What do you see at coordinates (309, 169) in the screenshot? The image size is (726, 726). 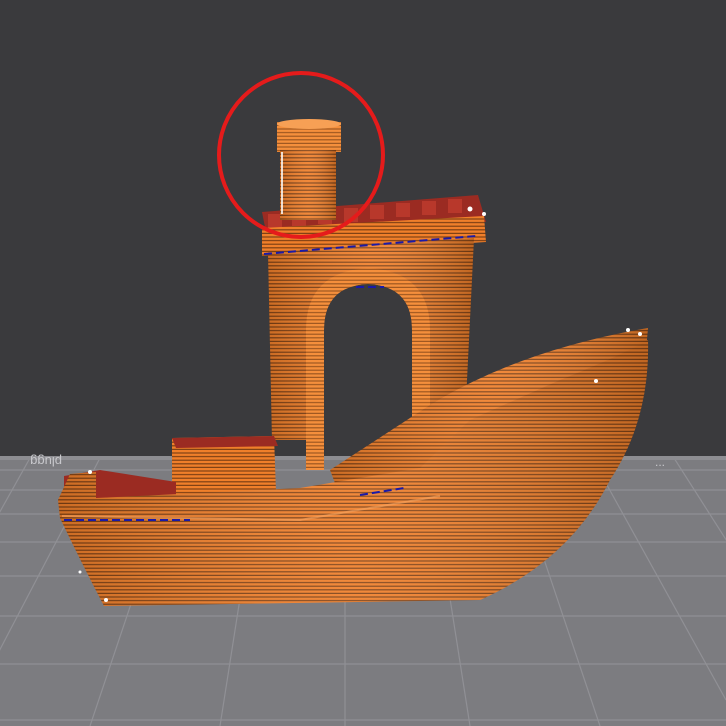 I see `chimney` at bounding box center [309, 169].